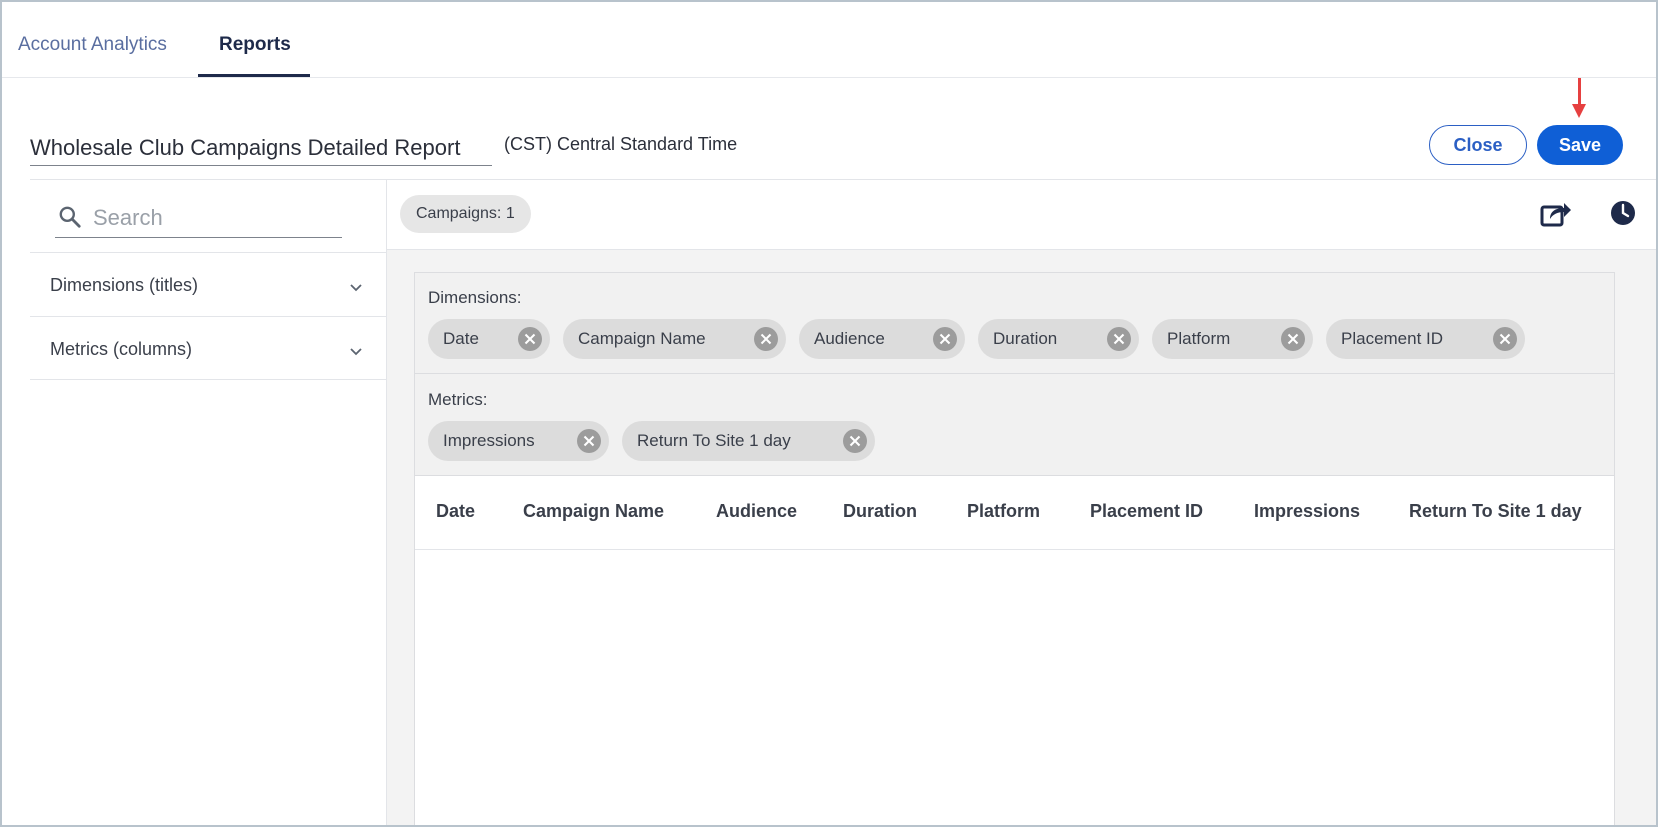  What do you see at coordinates (829, 40) in the screenshot?
I see `tab-bar: Account Analytics Reports` at bounding box center [829, 40].